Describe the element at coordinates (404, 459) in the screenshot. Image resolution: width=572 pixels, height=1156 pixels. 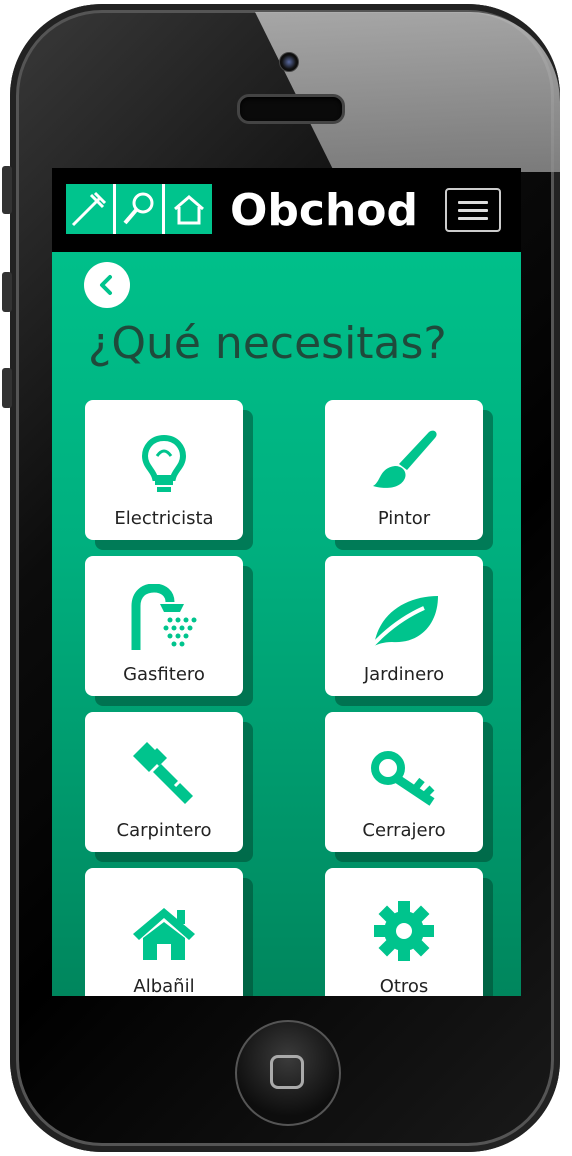
I see `paintbrush-icon` at that location.